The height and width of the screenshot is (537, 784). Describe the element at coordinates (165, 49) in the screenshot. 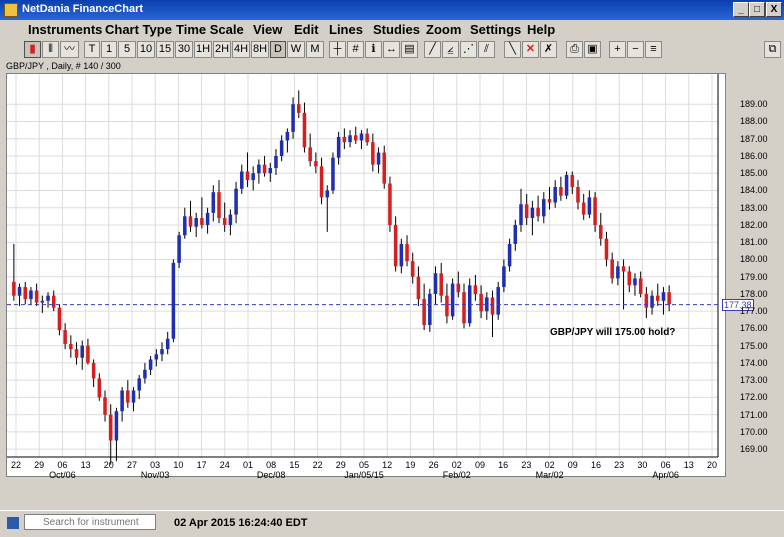

I see `timescale-15min-button: 15` at that location.